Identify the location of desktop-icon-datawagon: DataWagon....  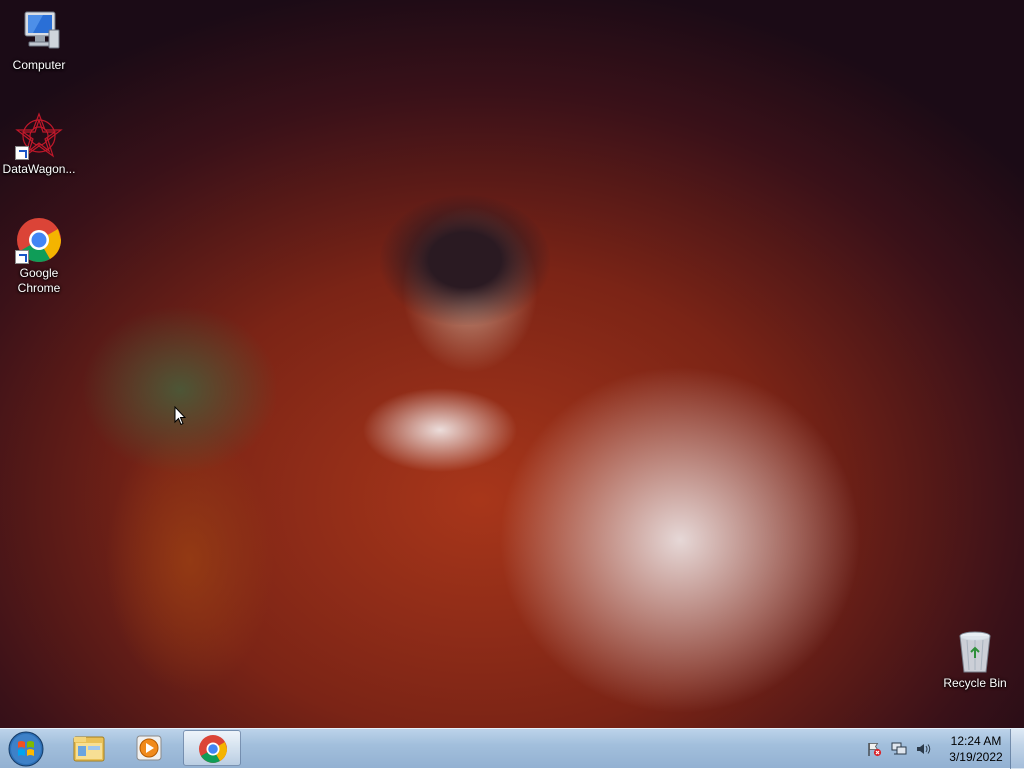
(39, 144).